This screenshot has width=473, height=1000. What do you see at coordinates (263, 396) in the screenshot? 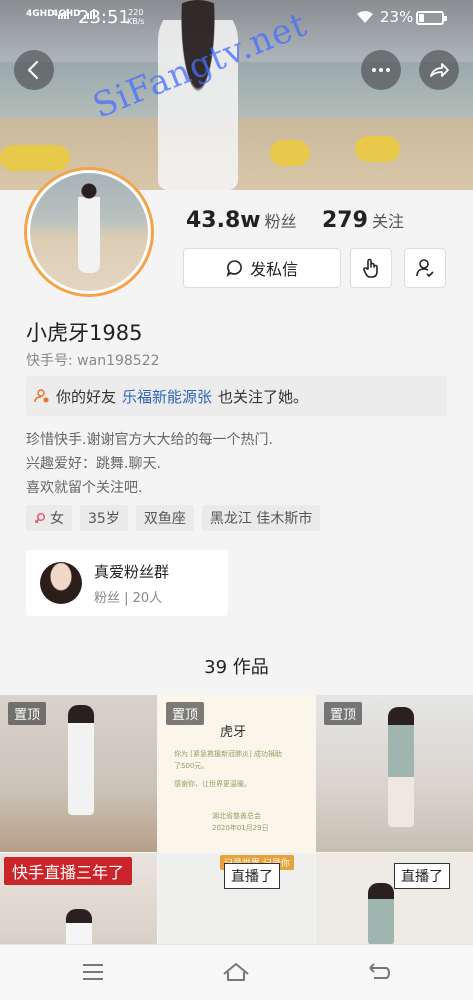
I see `friend-suffix: 也关注了她。` at bounding box center [263, 396].